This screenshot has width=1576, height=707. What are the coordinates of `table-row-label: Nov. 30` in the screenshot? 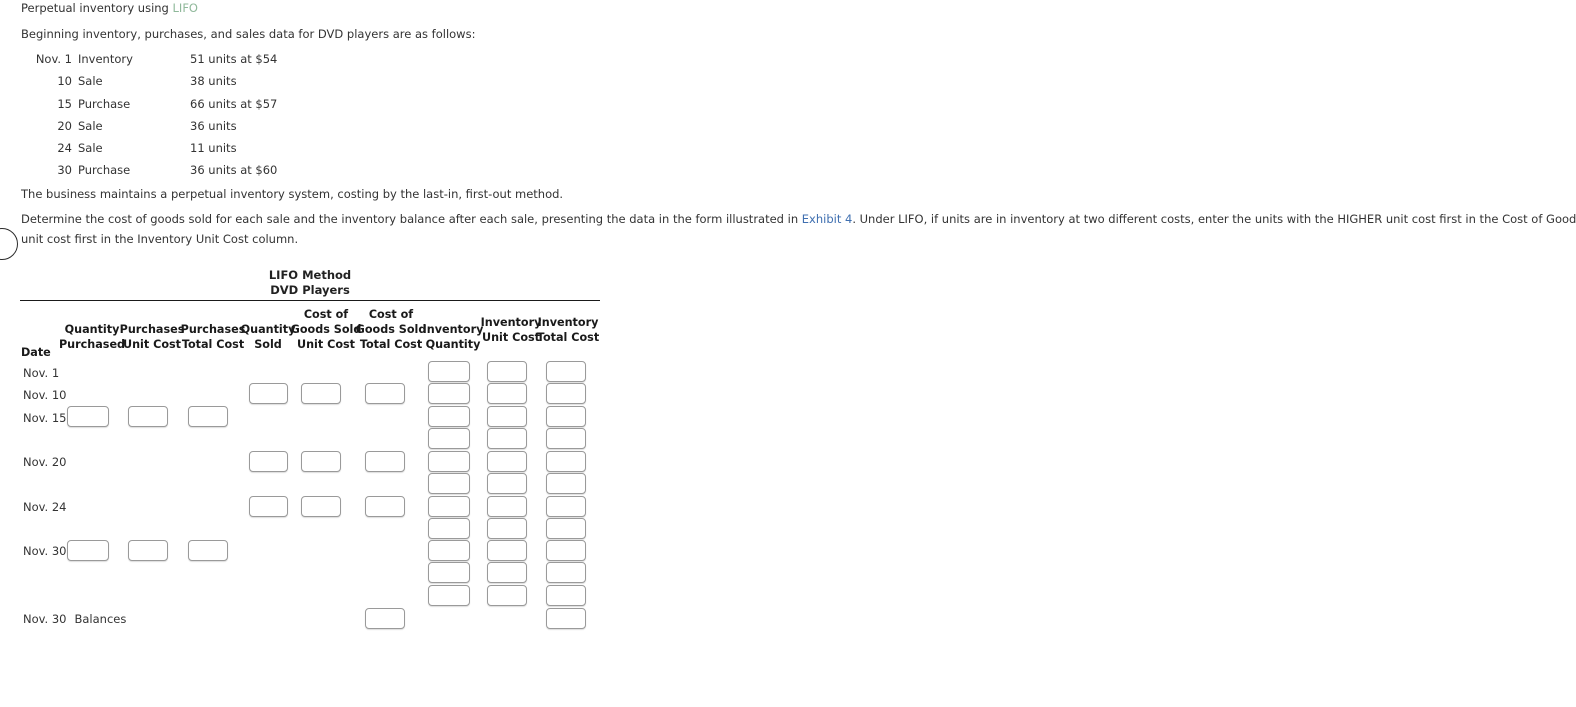 It's located at (45, 551).